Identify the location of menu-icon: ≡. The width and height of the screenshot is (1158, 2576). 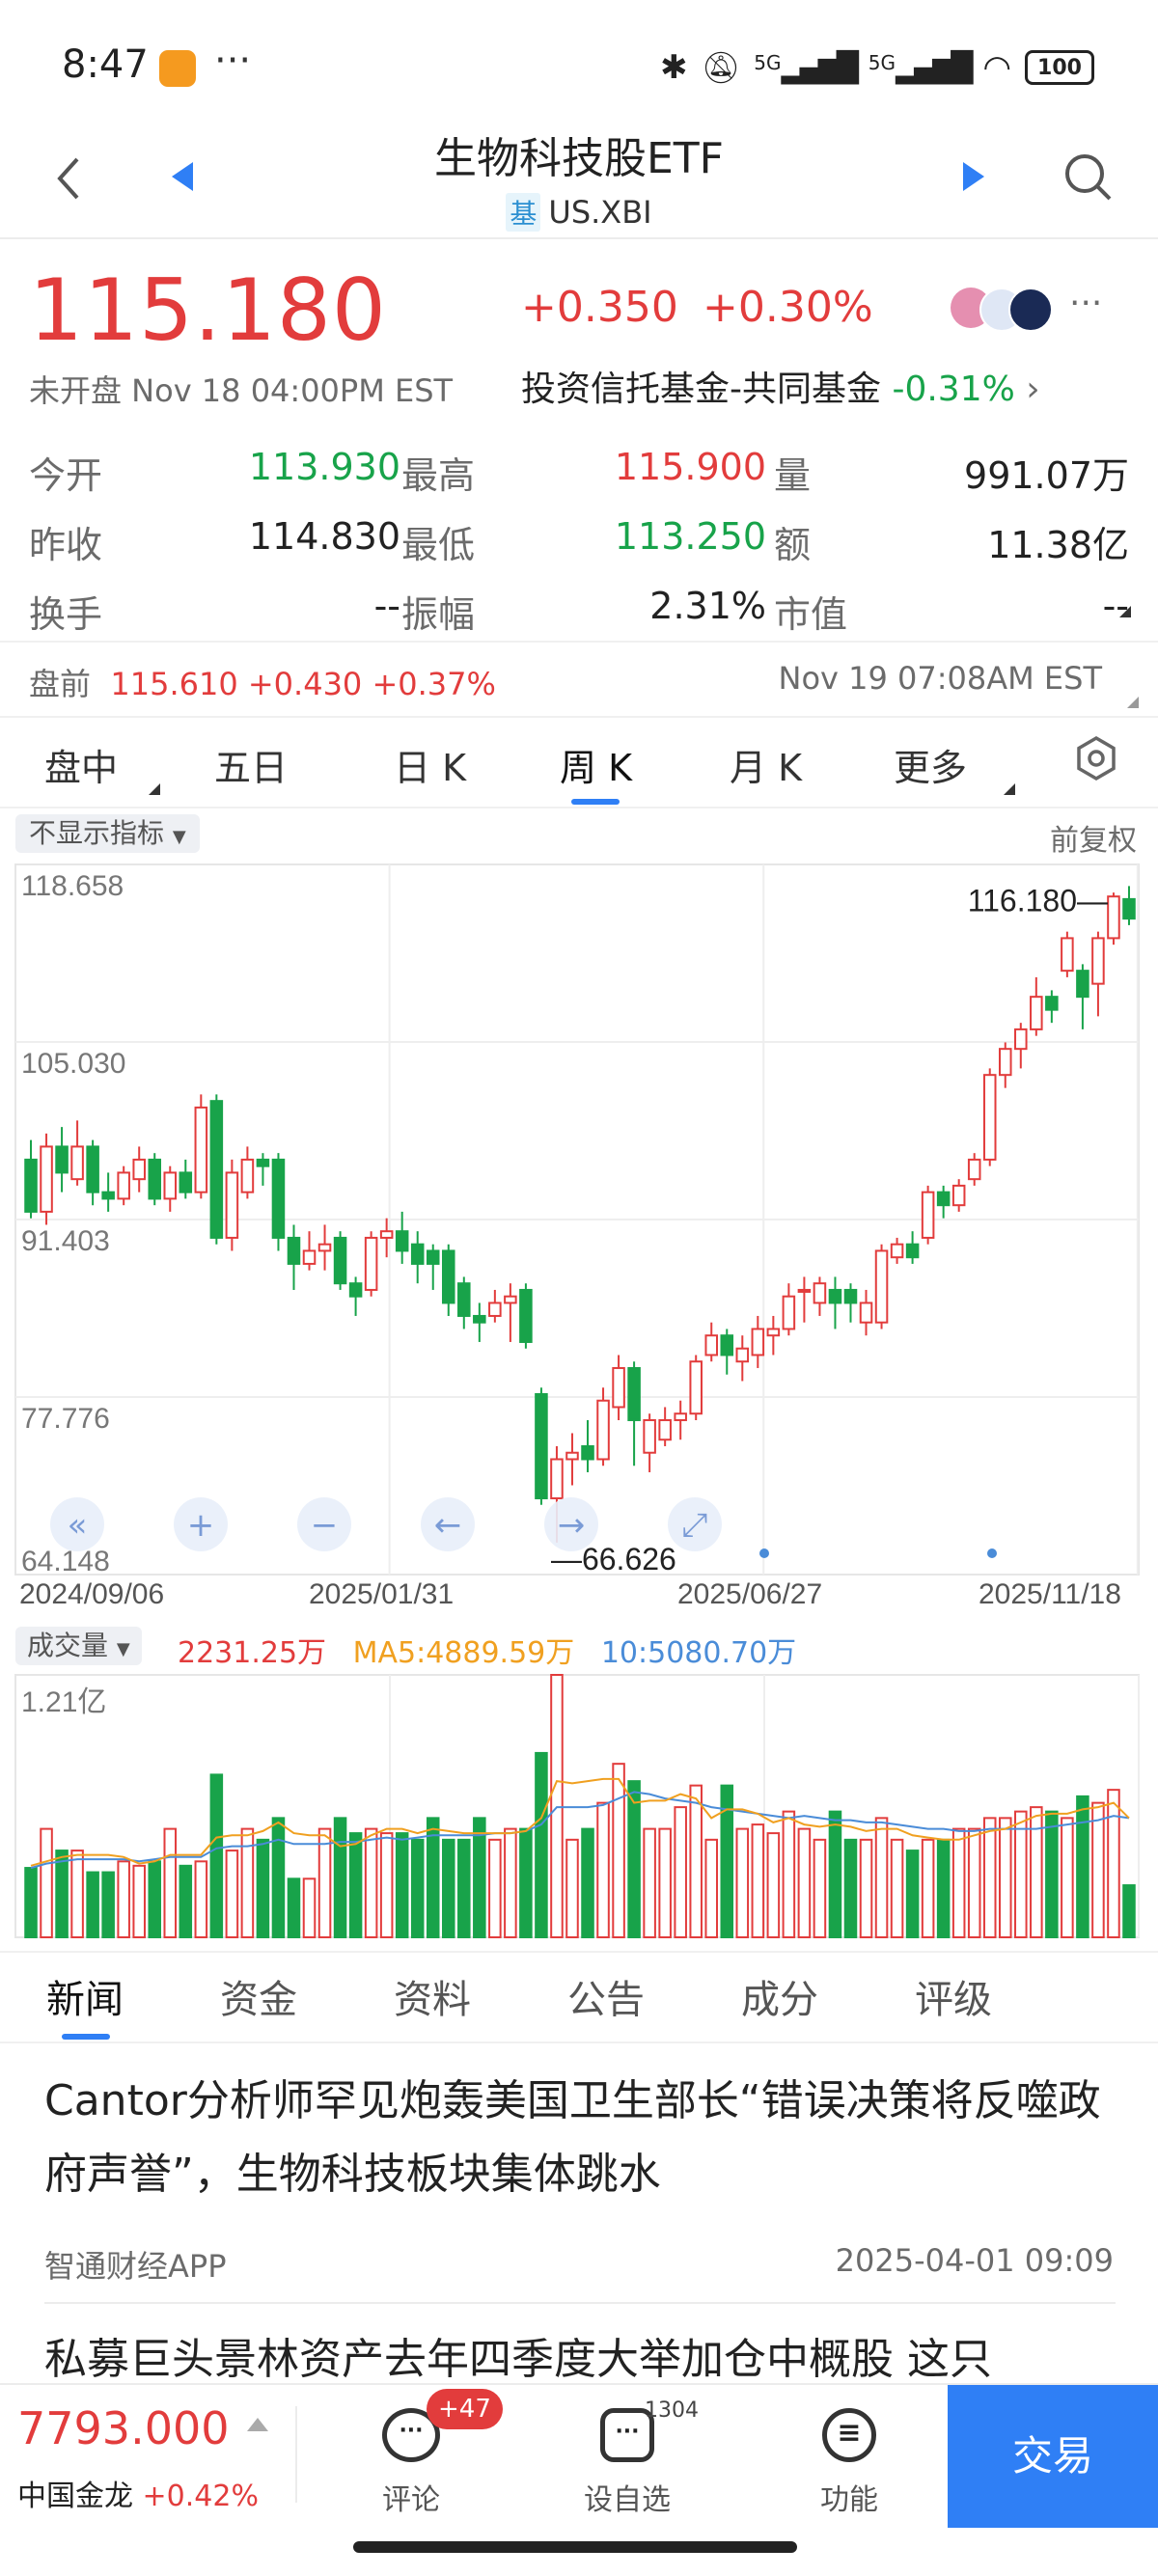
(849, 2435).